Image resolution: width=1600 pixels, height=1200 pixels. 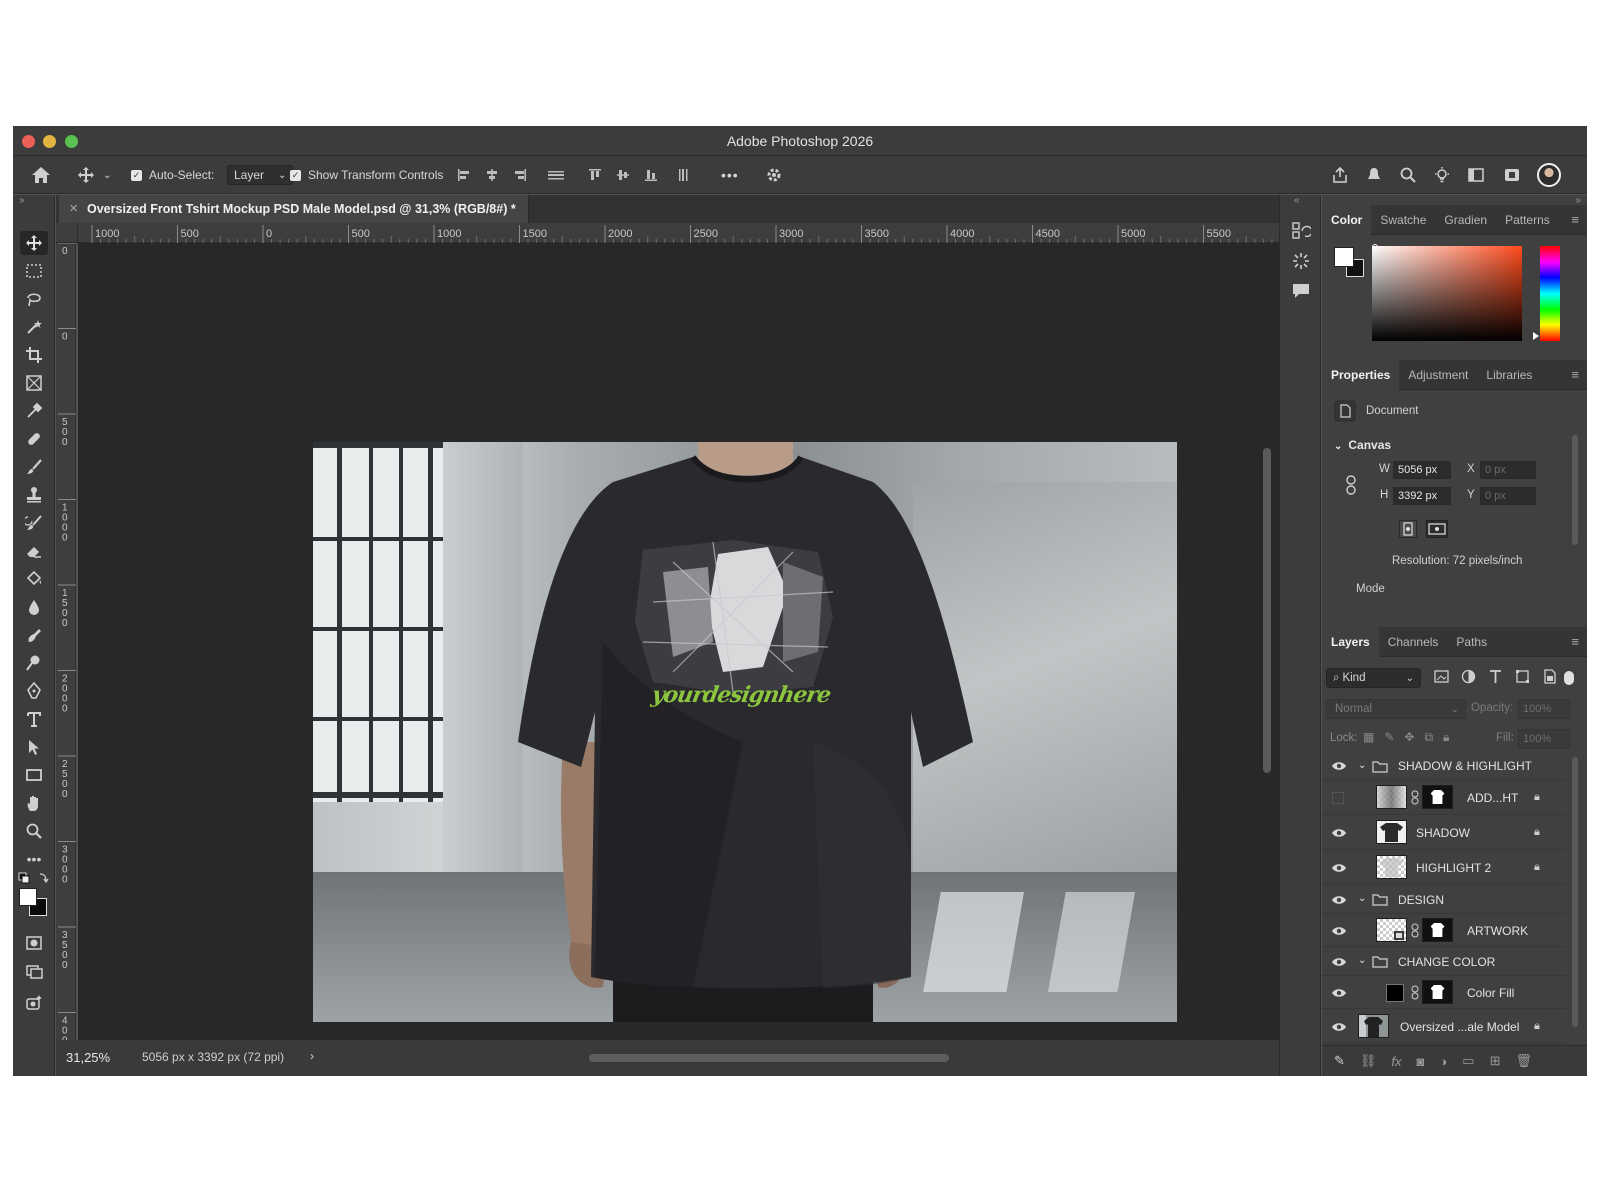 I want to click on tab-paths: Paths, so click(x=1471, y=642).